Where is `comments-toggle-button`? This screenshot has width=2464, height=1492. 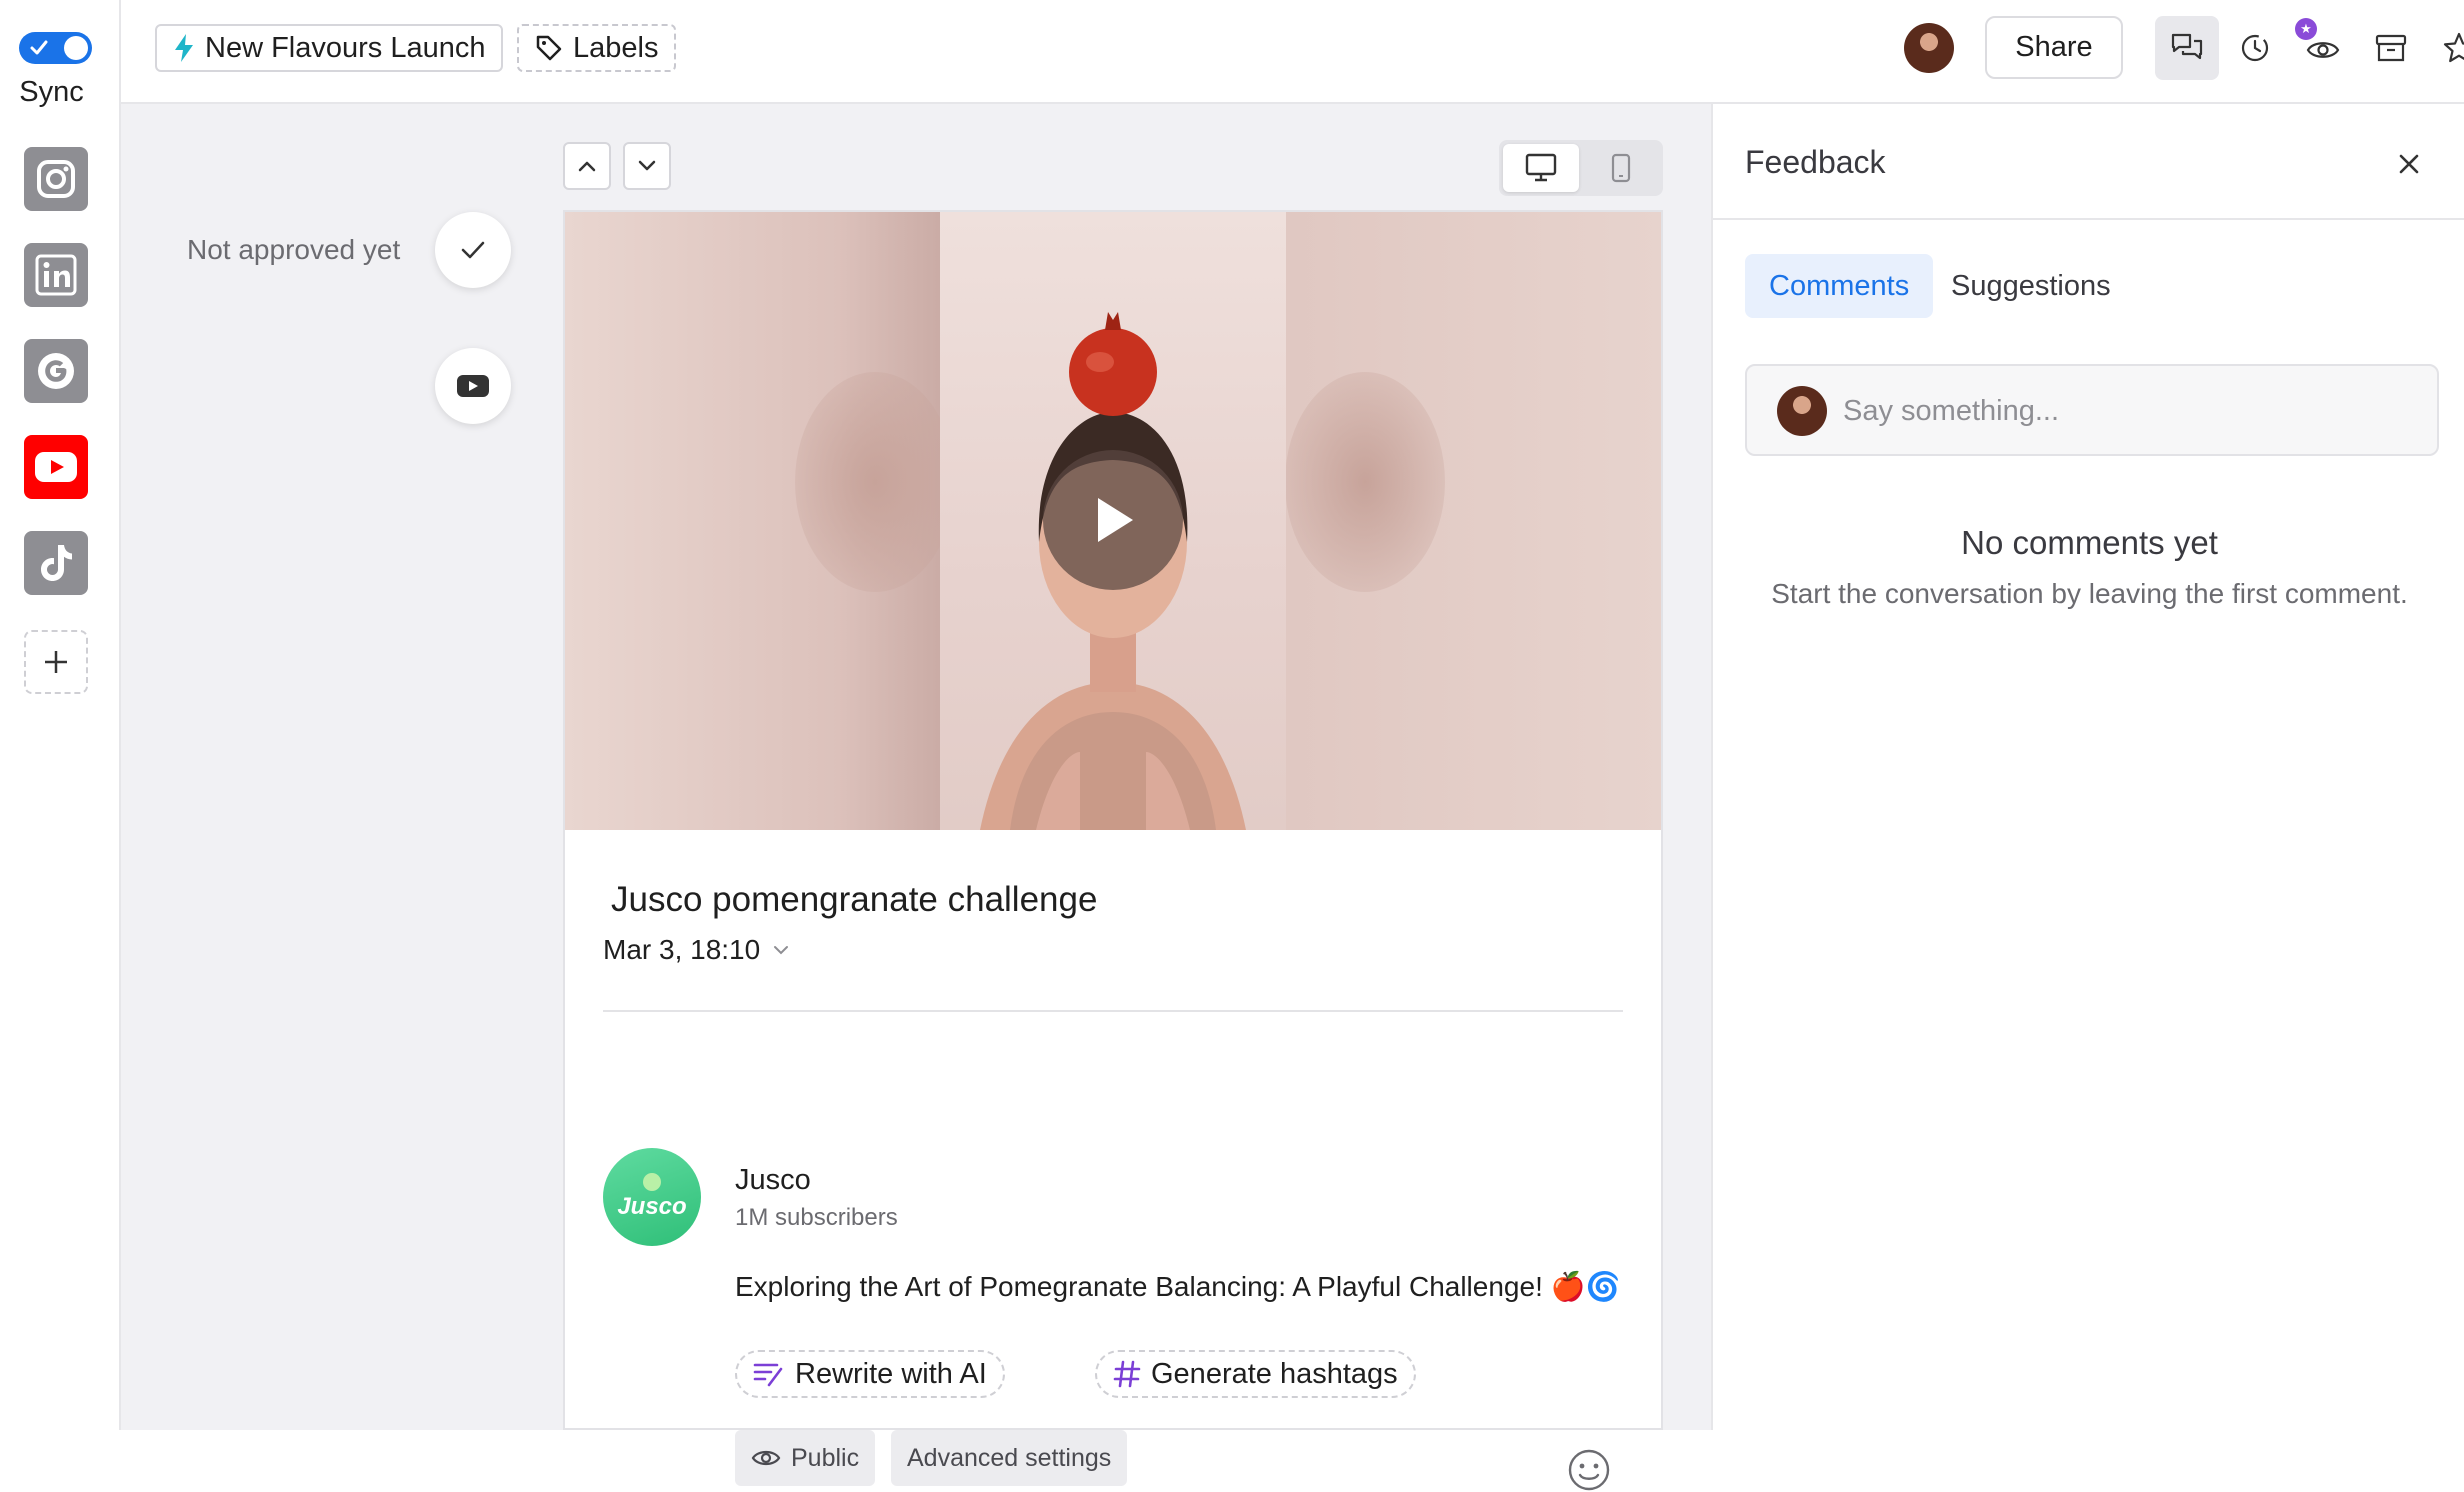 comments-toggle-button is located at coordinates (2187, 48).